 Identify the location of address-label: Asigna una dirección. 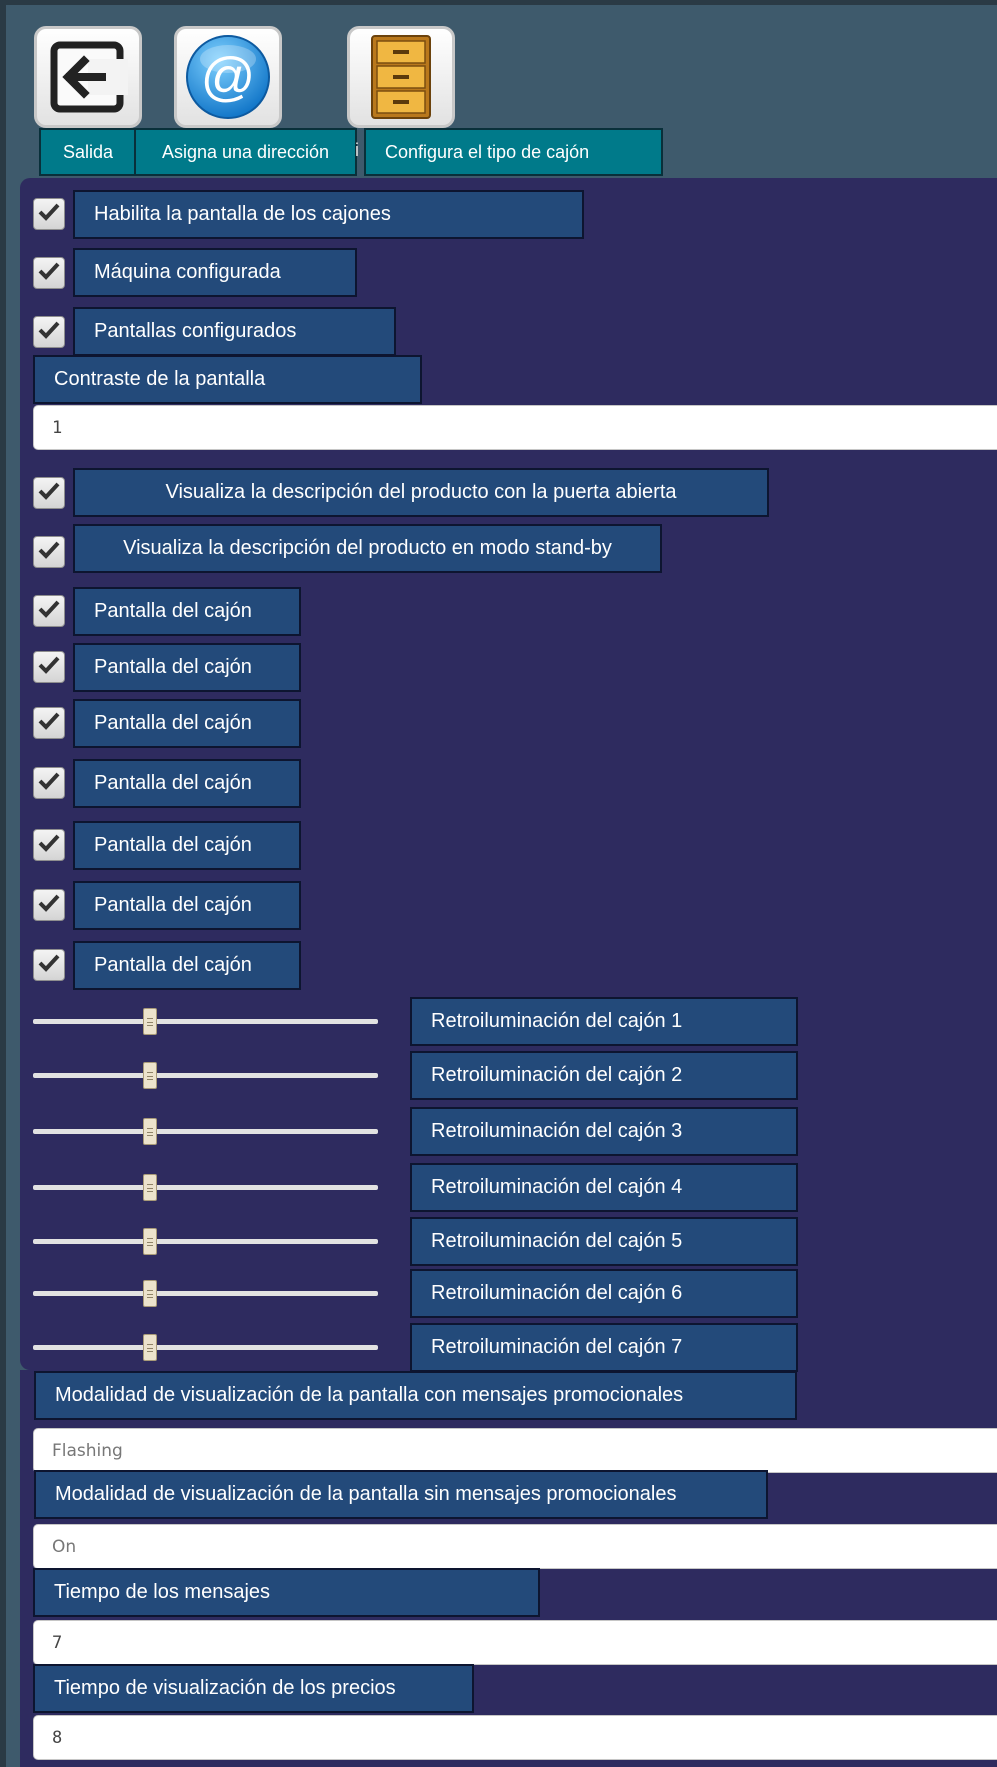
(245, 152).